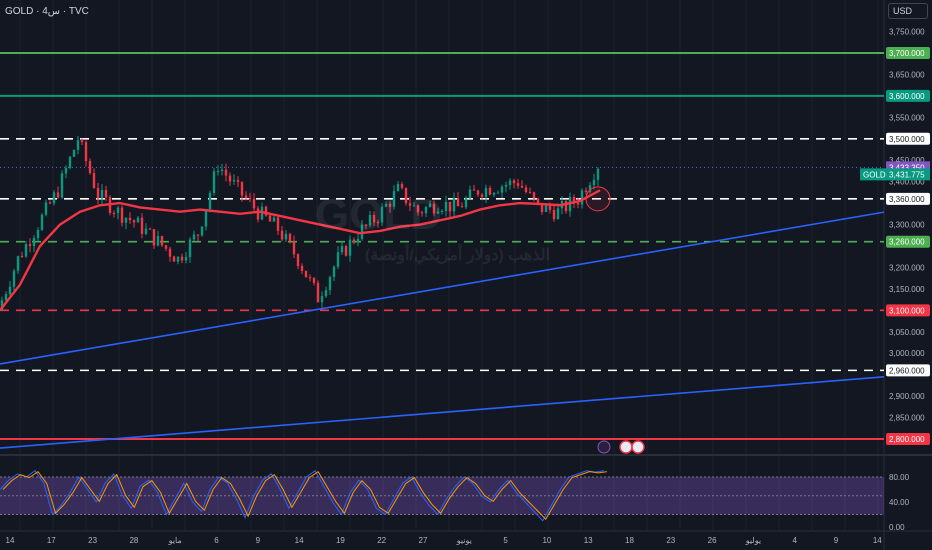 The width and height of the screenshot is (932, 550). What do you see at coordinates (907, 439) in the screenshot?
I see `price-level-label: 2,800.000` at bounding box center [907, 439].